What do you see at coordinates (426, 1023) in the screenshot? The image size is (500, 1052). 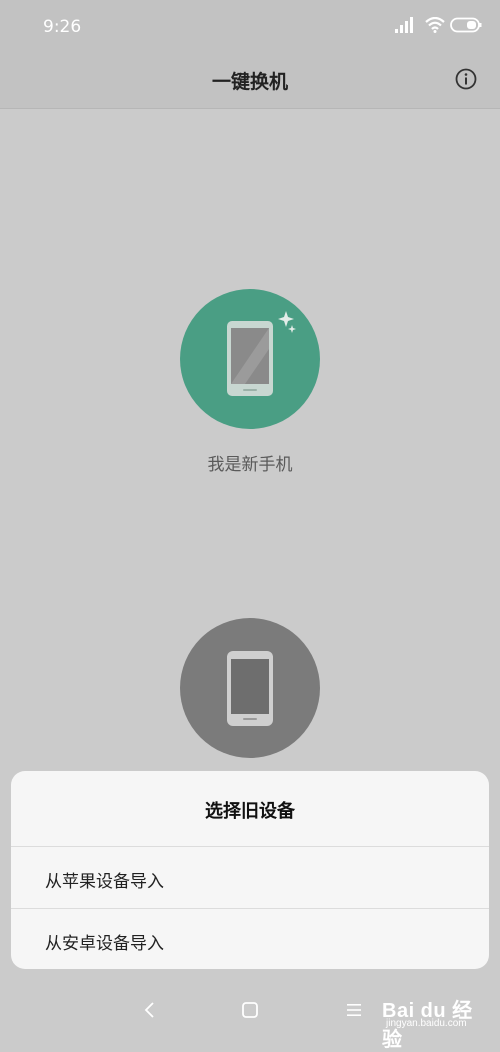 I see `watermark-url: jingyan.baidu.com` at bounding box center [426, 1023].